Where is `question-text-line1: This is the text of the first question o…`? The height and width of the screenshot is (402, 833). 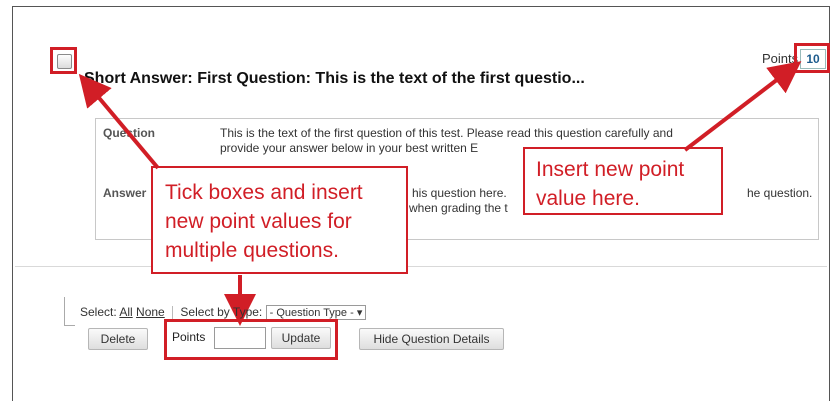 question-text-line1: This is the text of the first question o… is located at coordinates (446, 133).